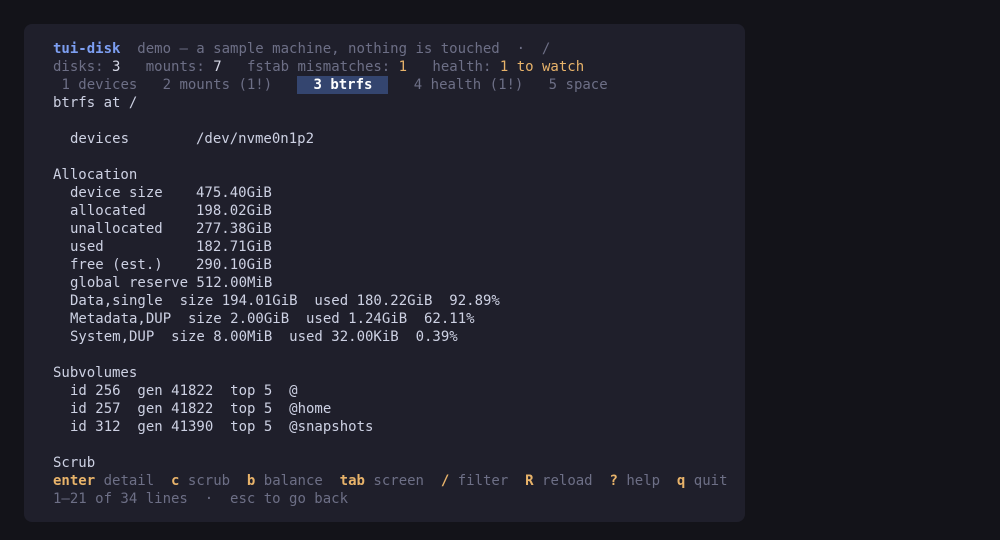 The width and height of the screenshot is (1000, 540). Describe the element at coordinates (217, 67) in the screenshot. I see `mounts-count: 7` at that location.